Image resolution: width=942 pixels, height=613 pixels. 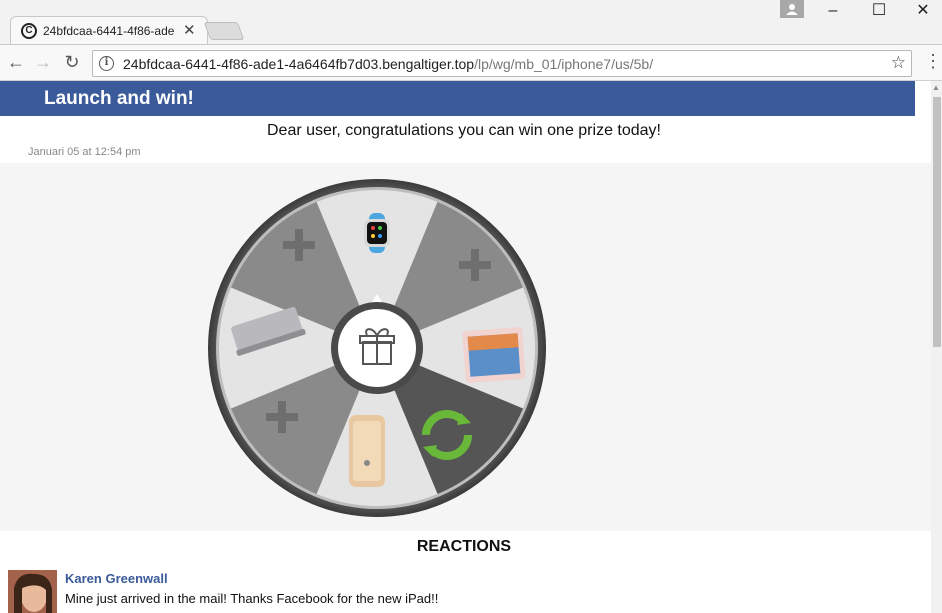 What do you see at coordinates (898, 63) in the screenshot?
I see `bookmark-star-icon: ☆` at bounding box center [898, 63].